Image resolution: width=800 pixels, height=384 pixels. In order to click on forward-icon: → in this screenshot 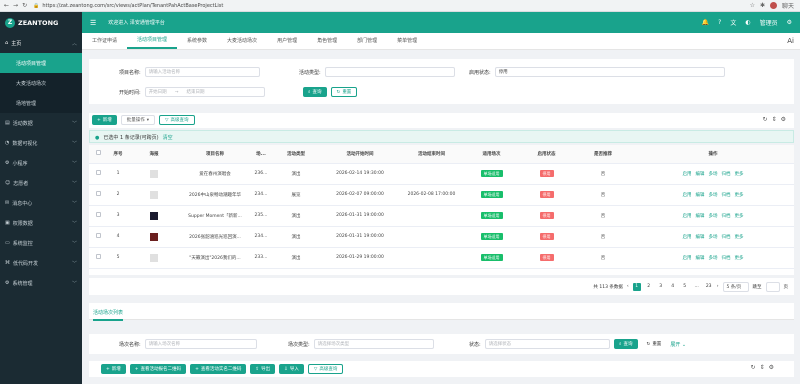, I will do `click(15, 5)`.